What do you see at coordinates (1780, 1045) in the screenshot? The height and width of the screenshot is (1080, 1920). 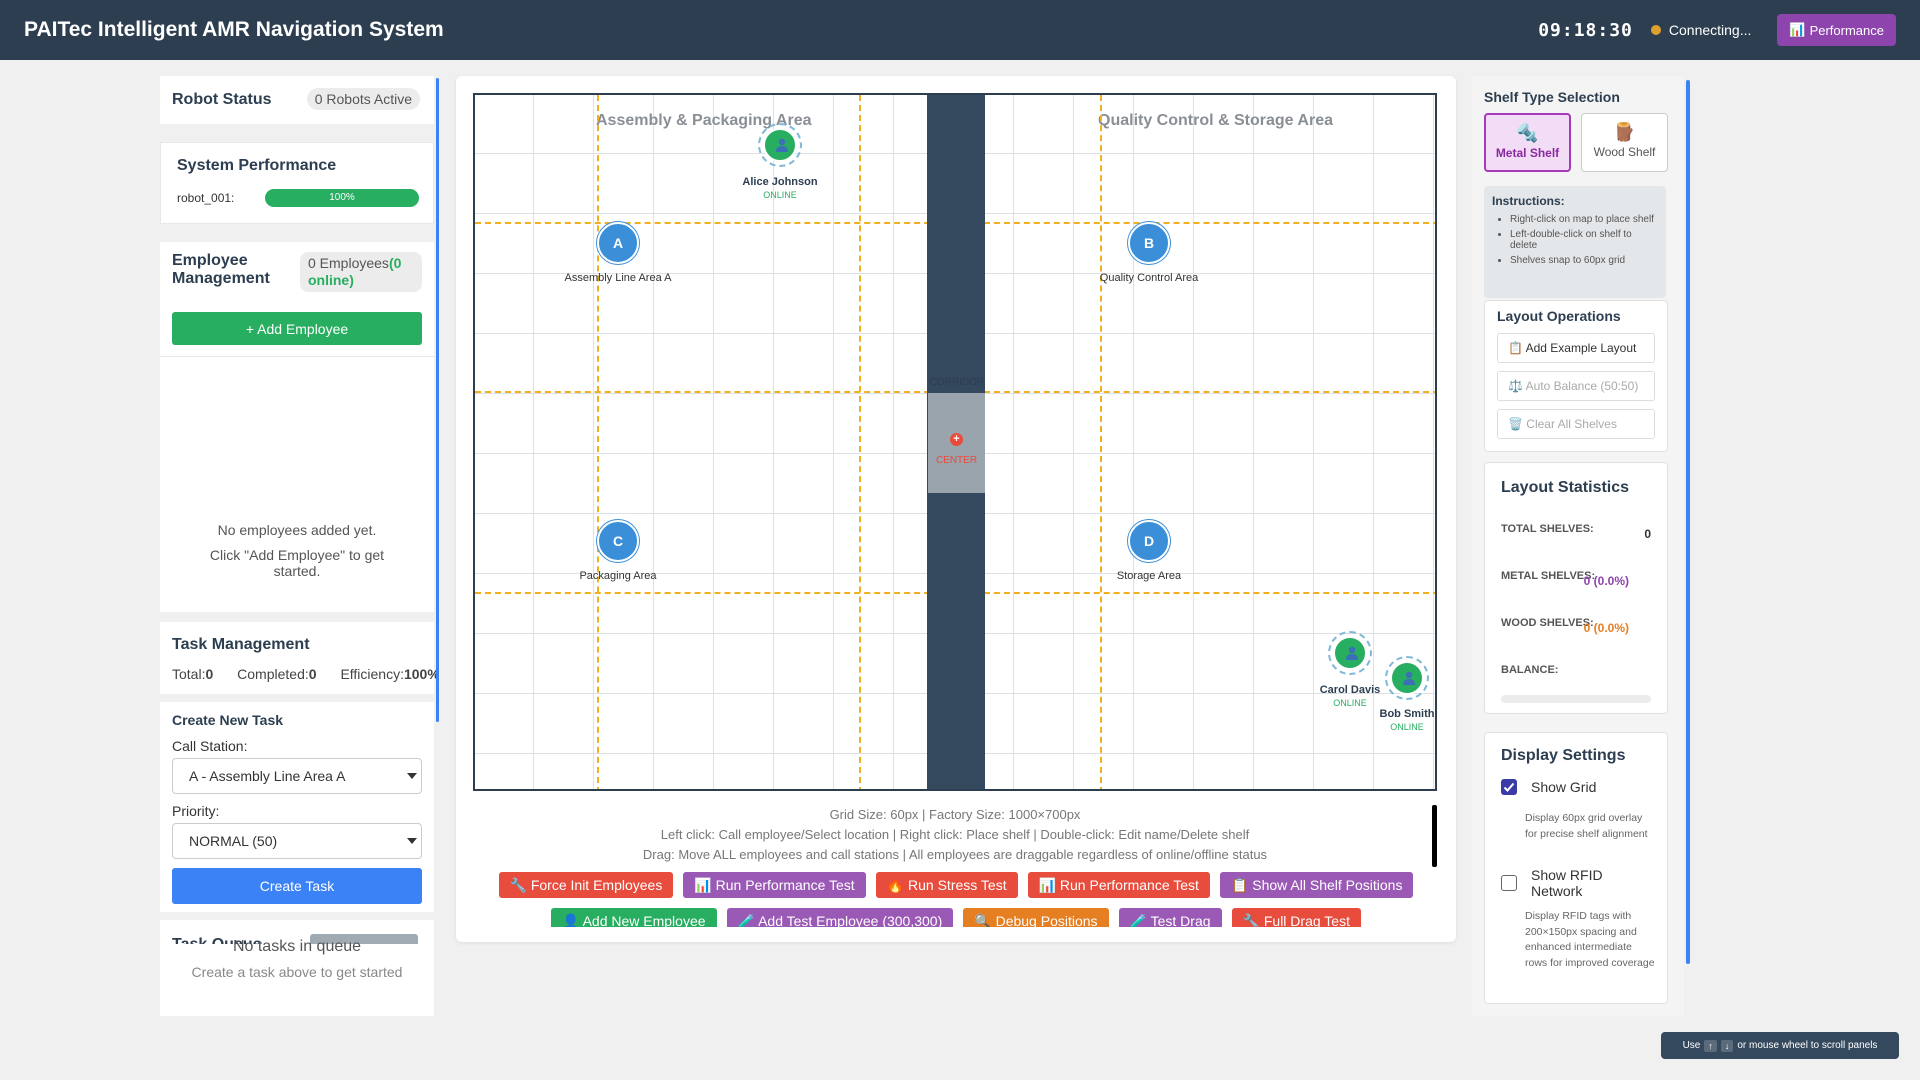 I see `scroll-hint: Use ↑ ↓ or mouse wheel to scroll panels` at bounding box center [1780, 1045].